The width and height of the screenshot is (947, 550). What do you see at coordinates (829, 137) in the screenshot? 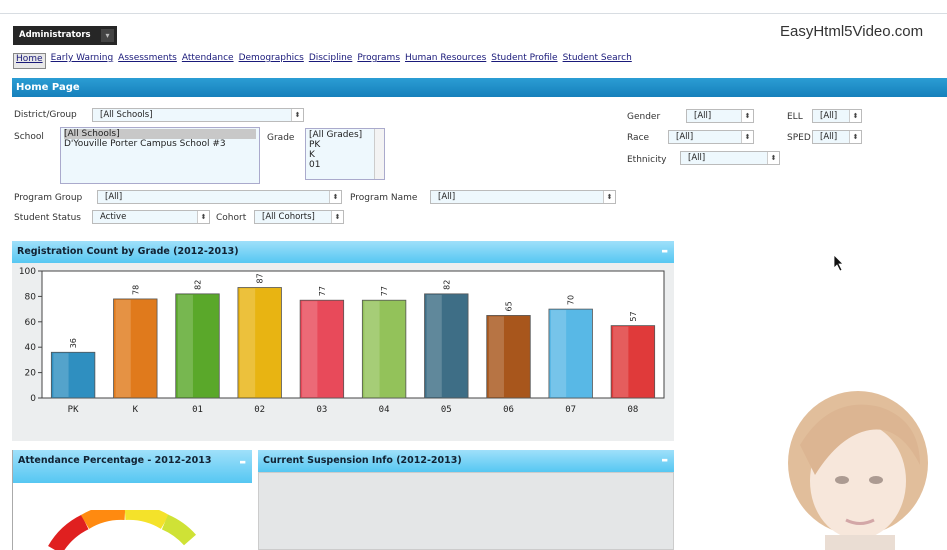
I see `sped-value: [All]` at bounding box center [829, 137].